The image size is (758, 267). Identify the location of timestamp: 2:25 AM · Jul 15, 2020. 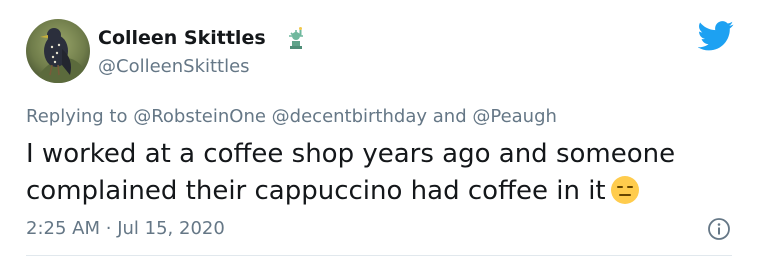
(125, 229).